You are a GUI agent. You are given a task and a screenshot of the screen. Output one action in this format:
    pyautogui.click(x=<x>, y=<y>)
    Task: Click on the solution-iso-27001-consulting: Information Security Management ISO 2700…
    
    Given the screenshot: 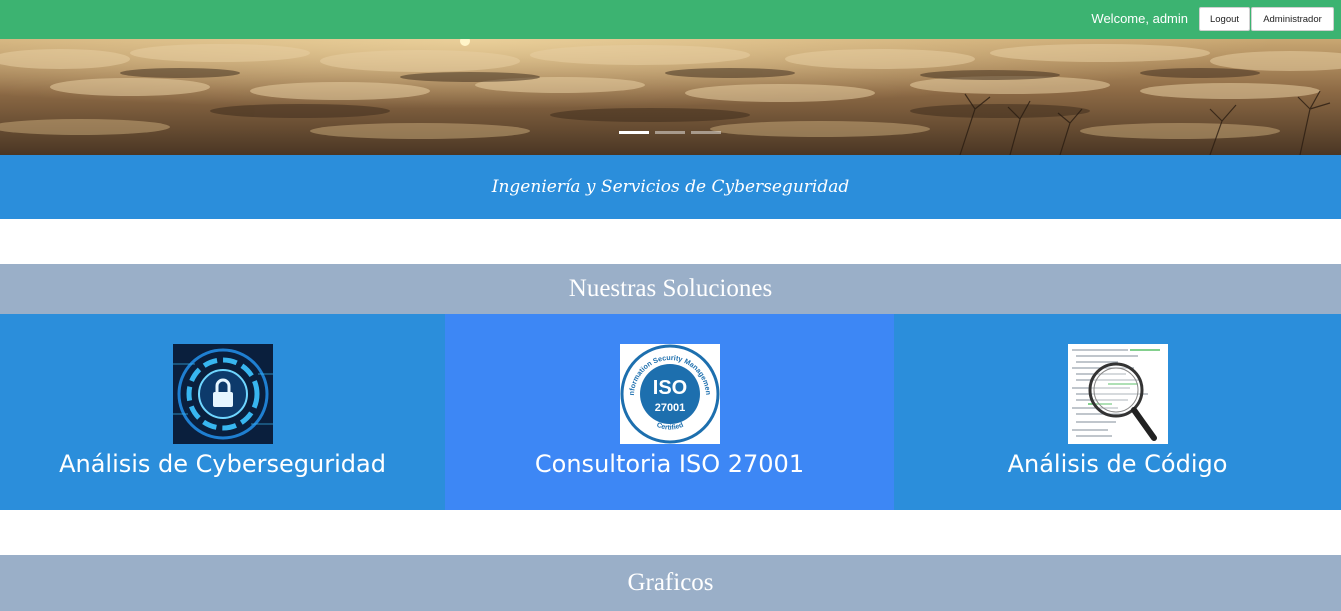 What is the action you would take?
    pyautogui.click(x=669, y=412)
    